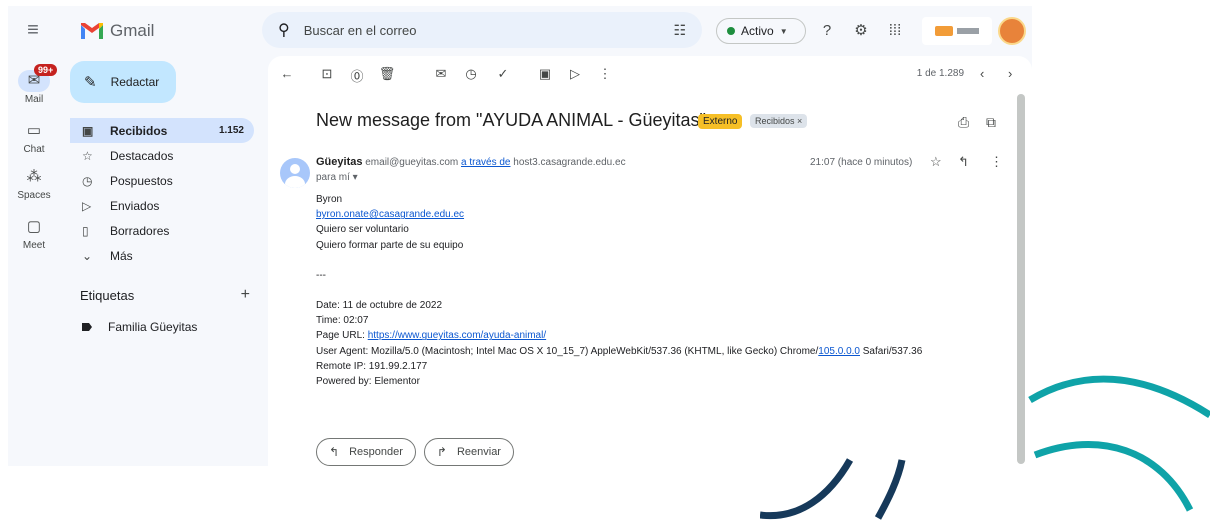  Describe the element at coordinates (362, 230) in the screenshot. I see `body-line: Quiero ser voluntario` at that location.